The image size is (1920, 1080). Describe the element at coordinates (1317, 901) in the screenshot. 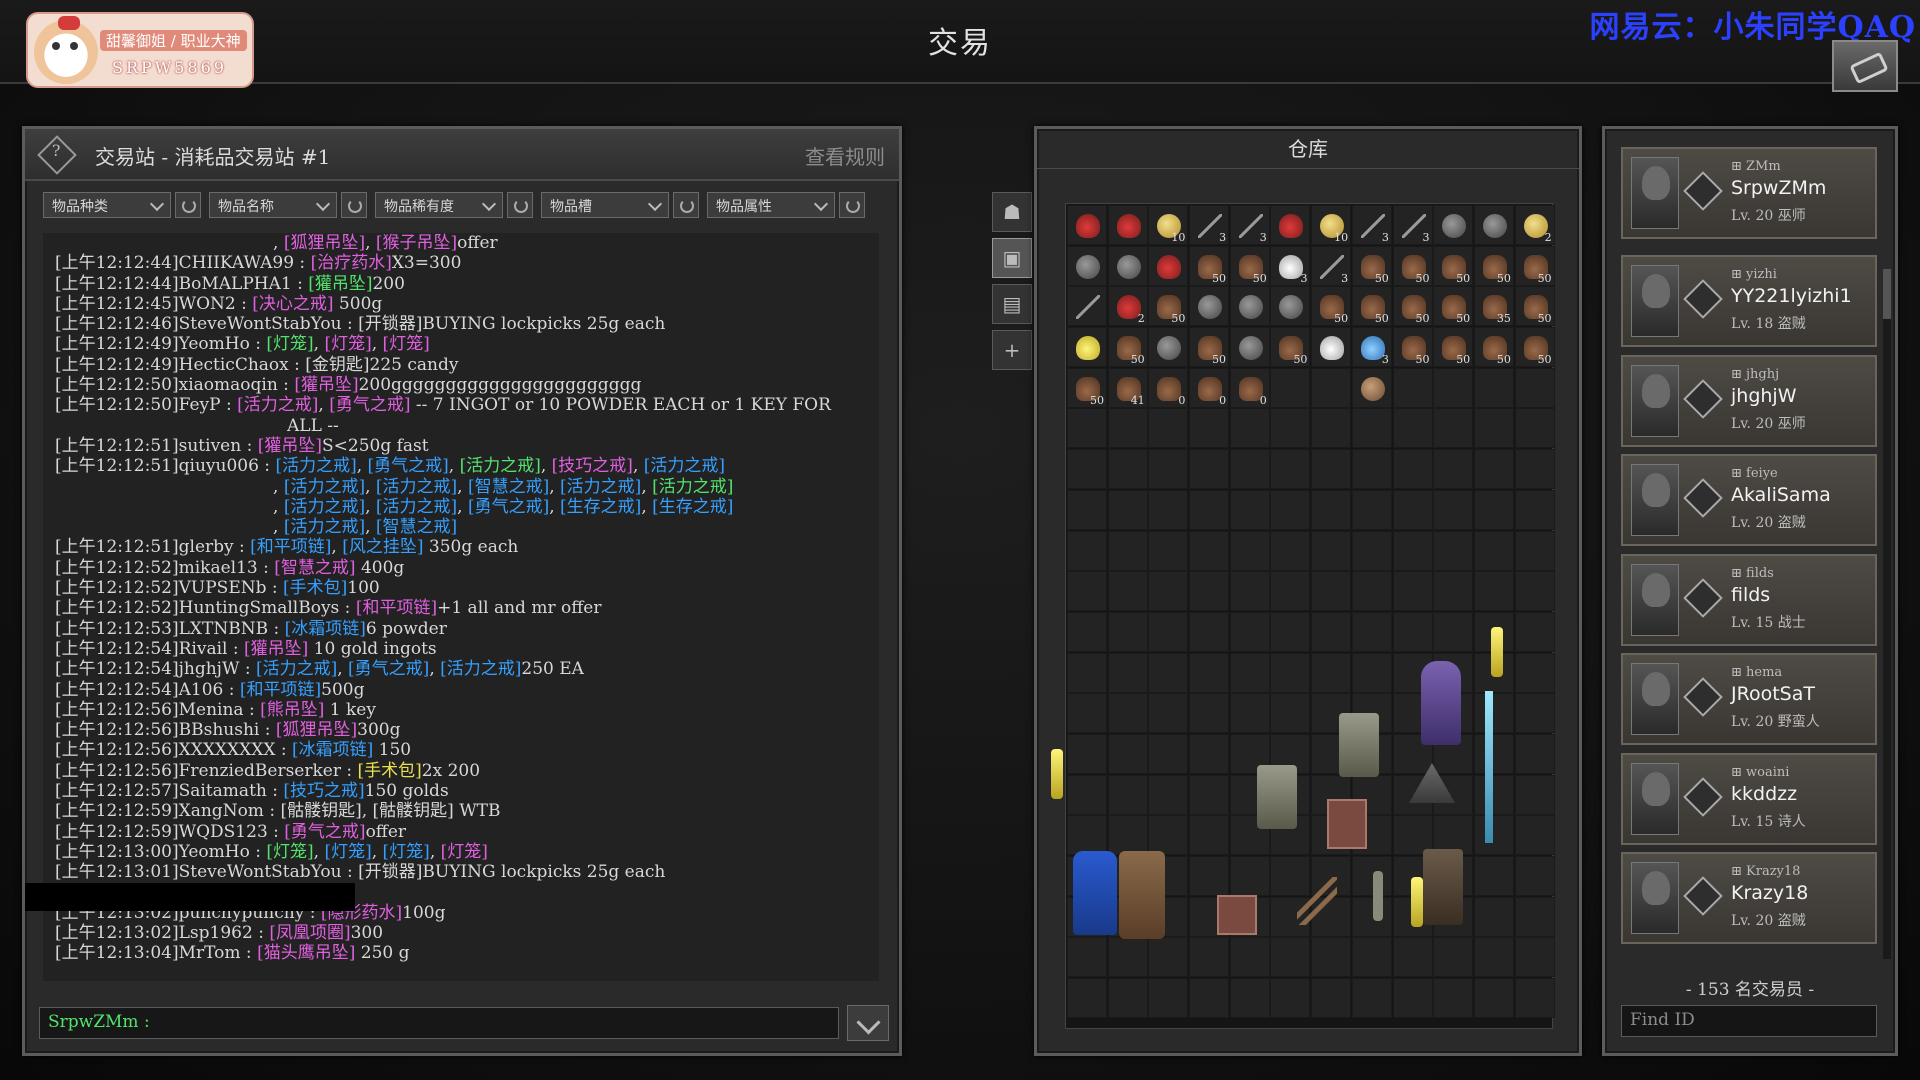

I see `arrows-item` at that location.